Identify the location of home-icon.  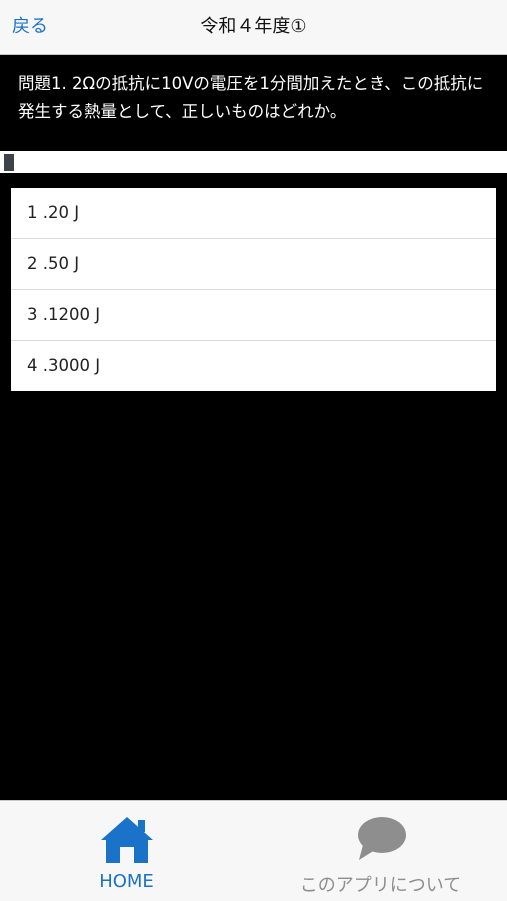
(126, 840).